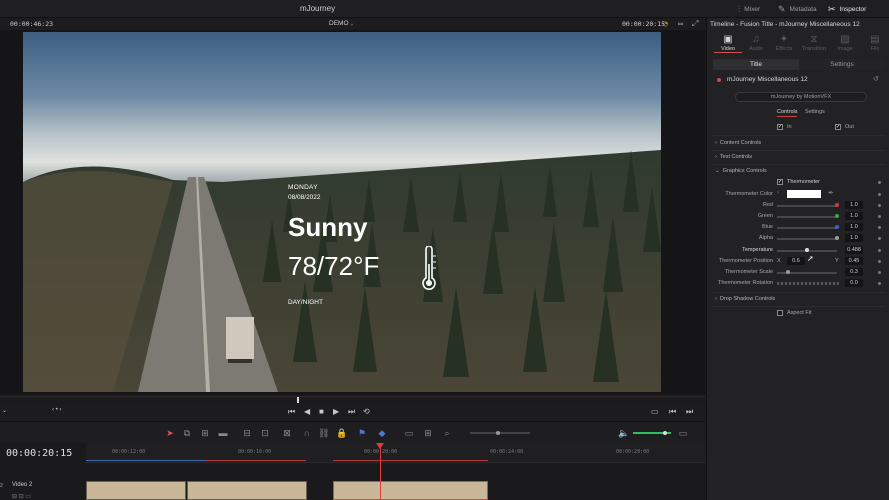 This screenshot has width=889, height=500. Describe the element at coordinates (683, 433) in the screenshot. I see `meter-icon: ▭` at that location.